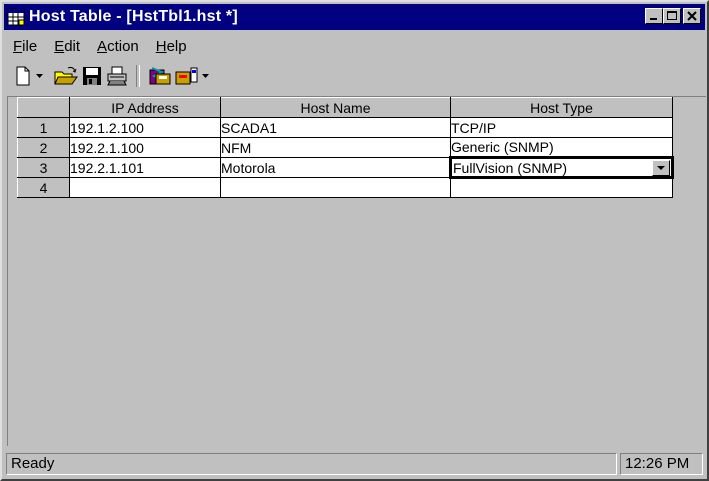 The width and height of the screenshot is (709, 481). What do you see at coordinates (145, 167) in the screenshot?
I see `ip-address-cell: 192.2.1.101` at bounding box center [145, 167].